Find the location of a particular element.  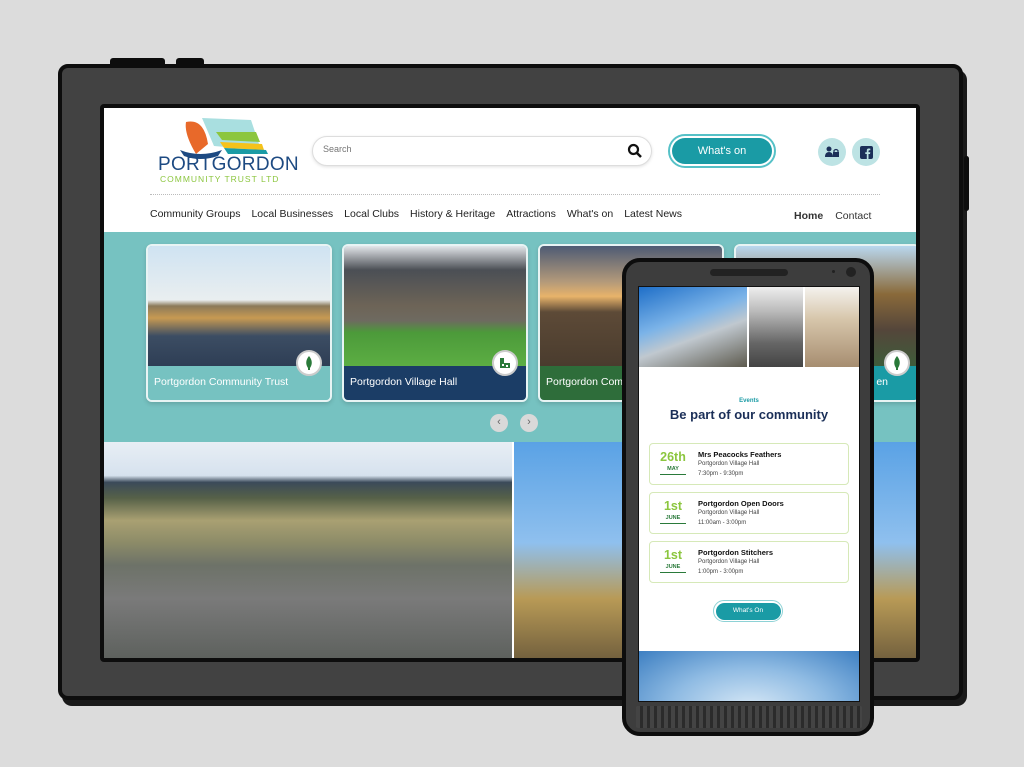

logo-name: PORTGORDON is located at coordinates (228, 164).